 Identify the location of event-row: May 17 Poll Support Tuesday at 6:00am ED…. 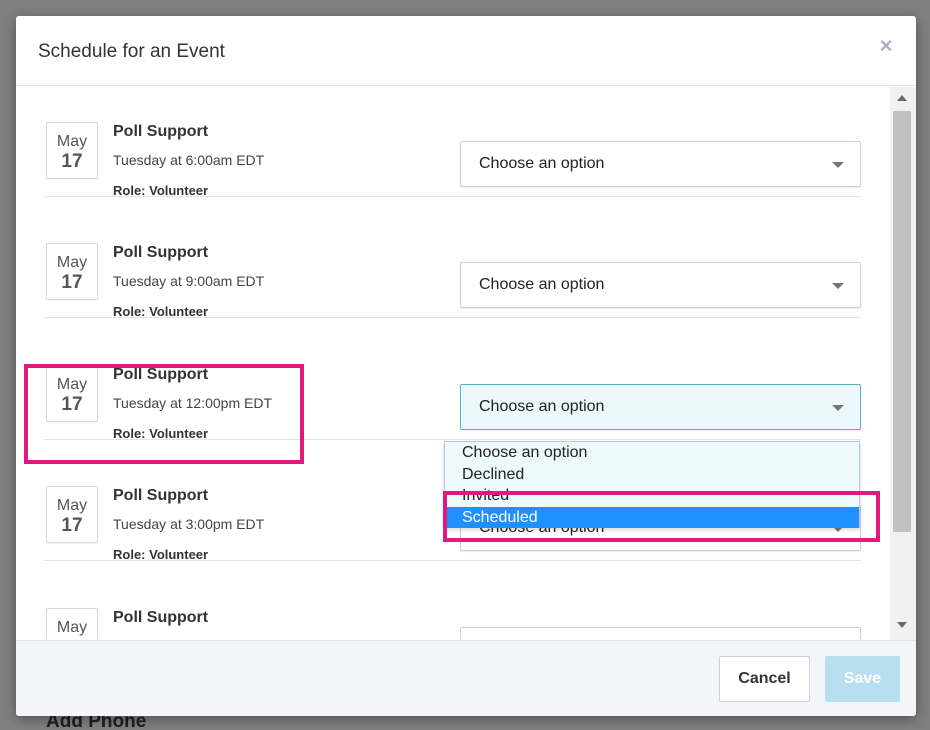
(452, 142).